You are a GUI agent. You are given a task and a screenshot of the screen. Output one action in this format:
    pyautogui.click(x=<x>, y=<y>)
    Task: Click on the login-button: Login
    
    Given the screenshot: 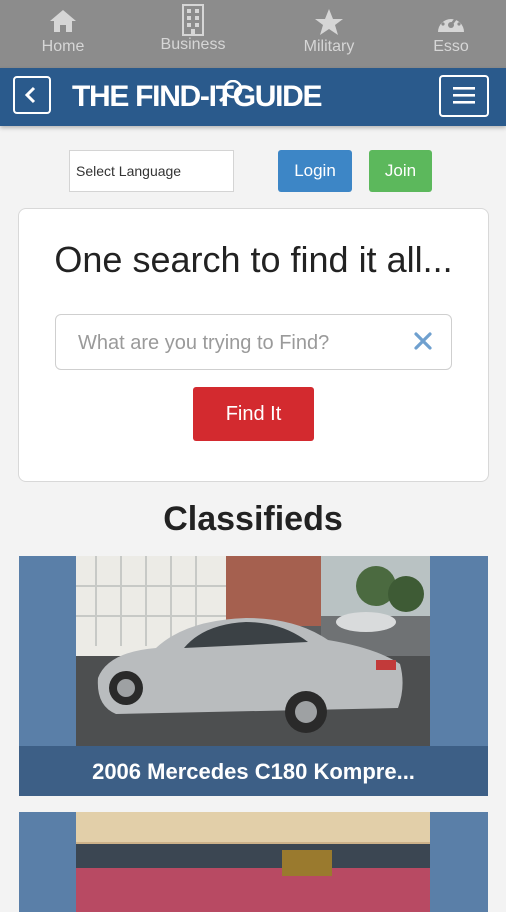 What is the action you would take?
    pyautogui.click(x=315, y=171)
    